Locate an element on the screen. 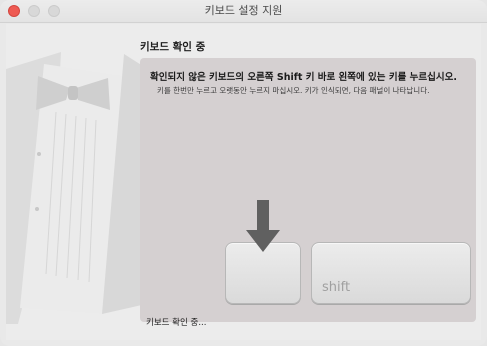 This screenshot has height=346, width=487. title-bar: 키보드 설정 지원 is located at coordinates (243, 11).